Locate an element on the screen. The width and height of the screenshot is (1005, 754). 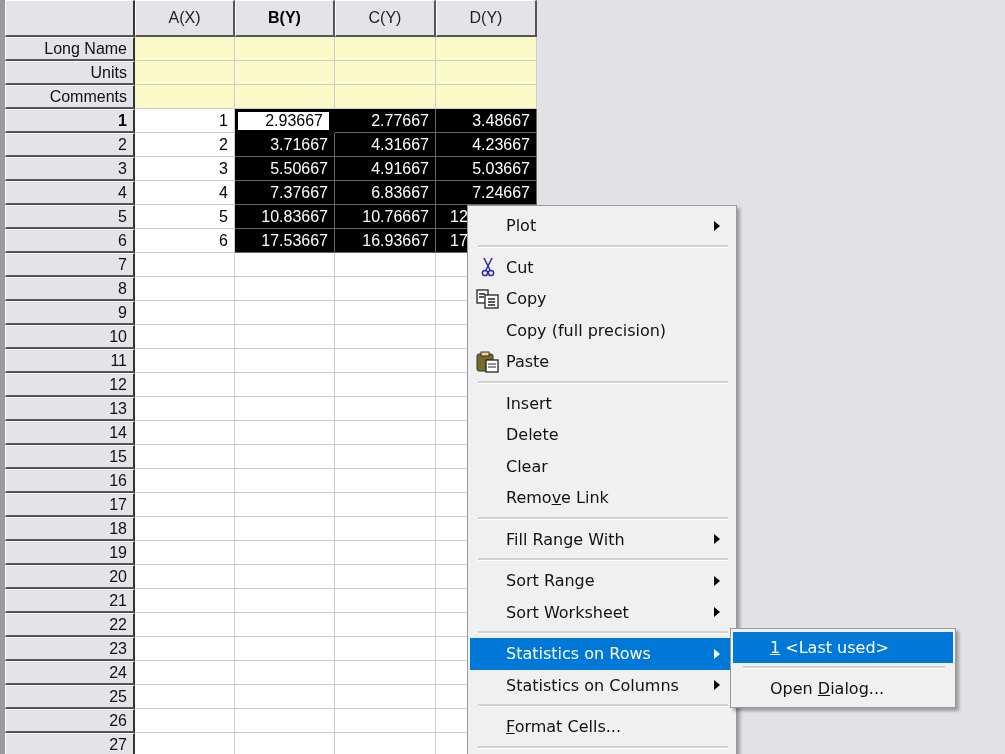
table-cell: 16.93667 is located at coordinates (385, 241).